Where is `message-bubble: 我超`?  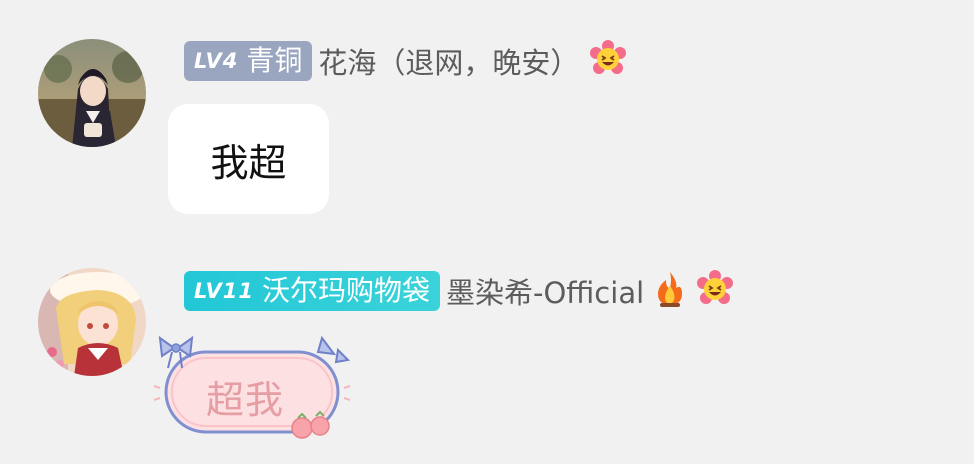 message-bubble: 我超 is located at coordinates (248, 159).